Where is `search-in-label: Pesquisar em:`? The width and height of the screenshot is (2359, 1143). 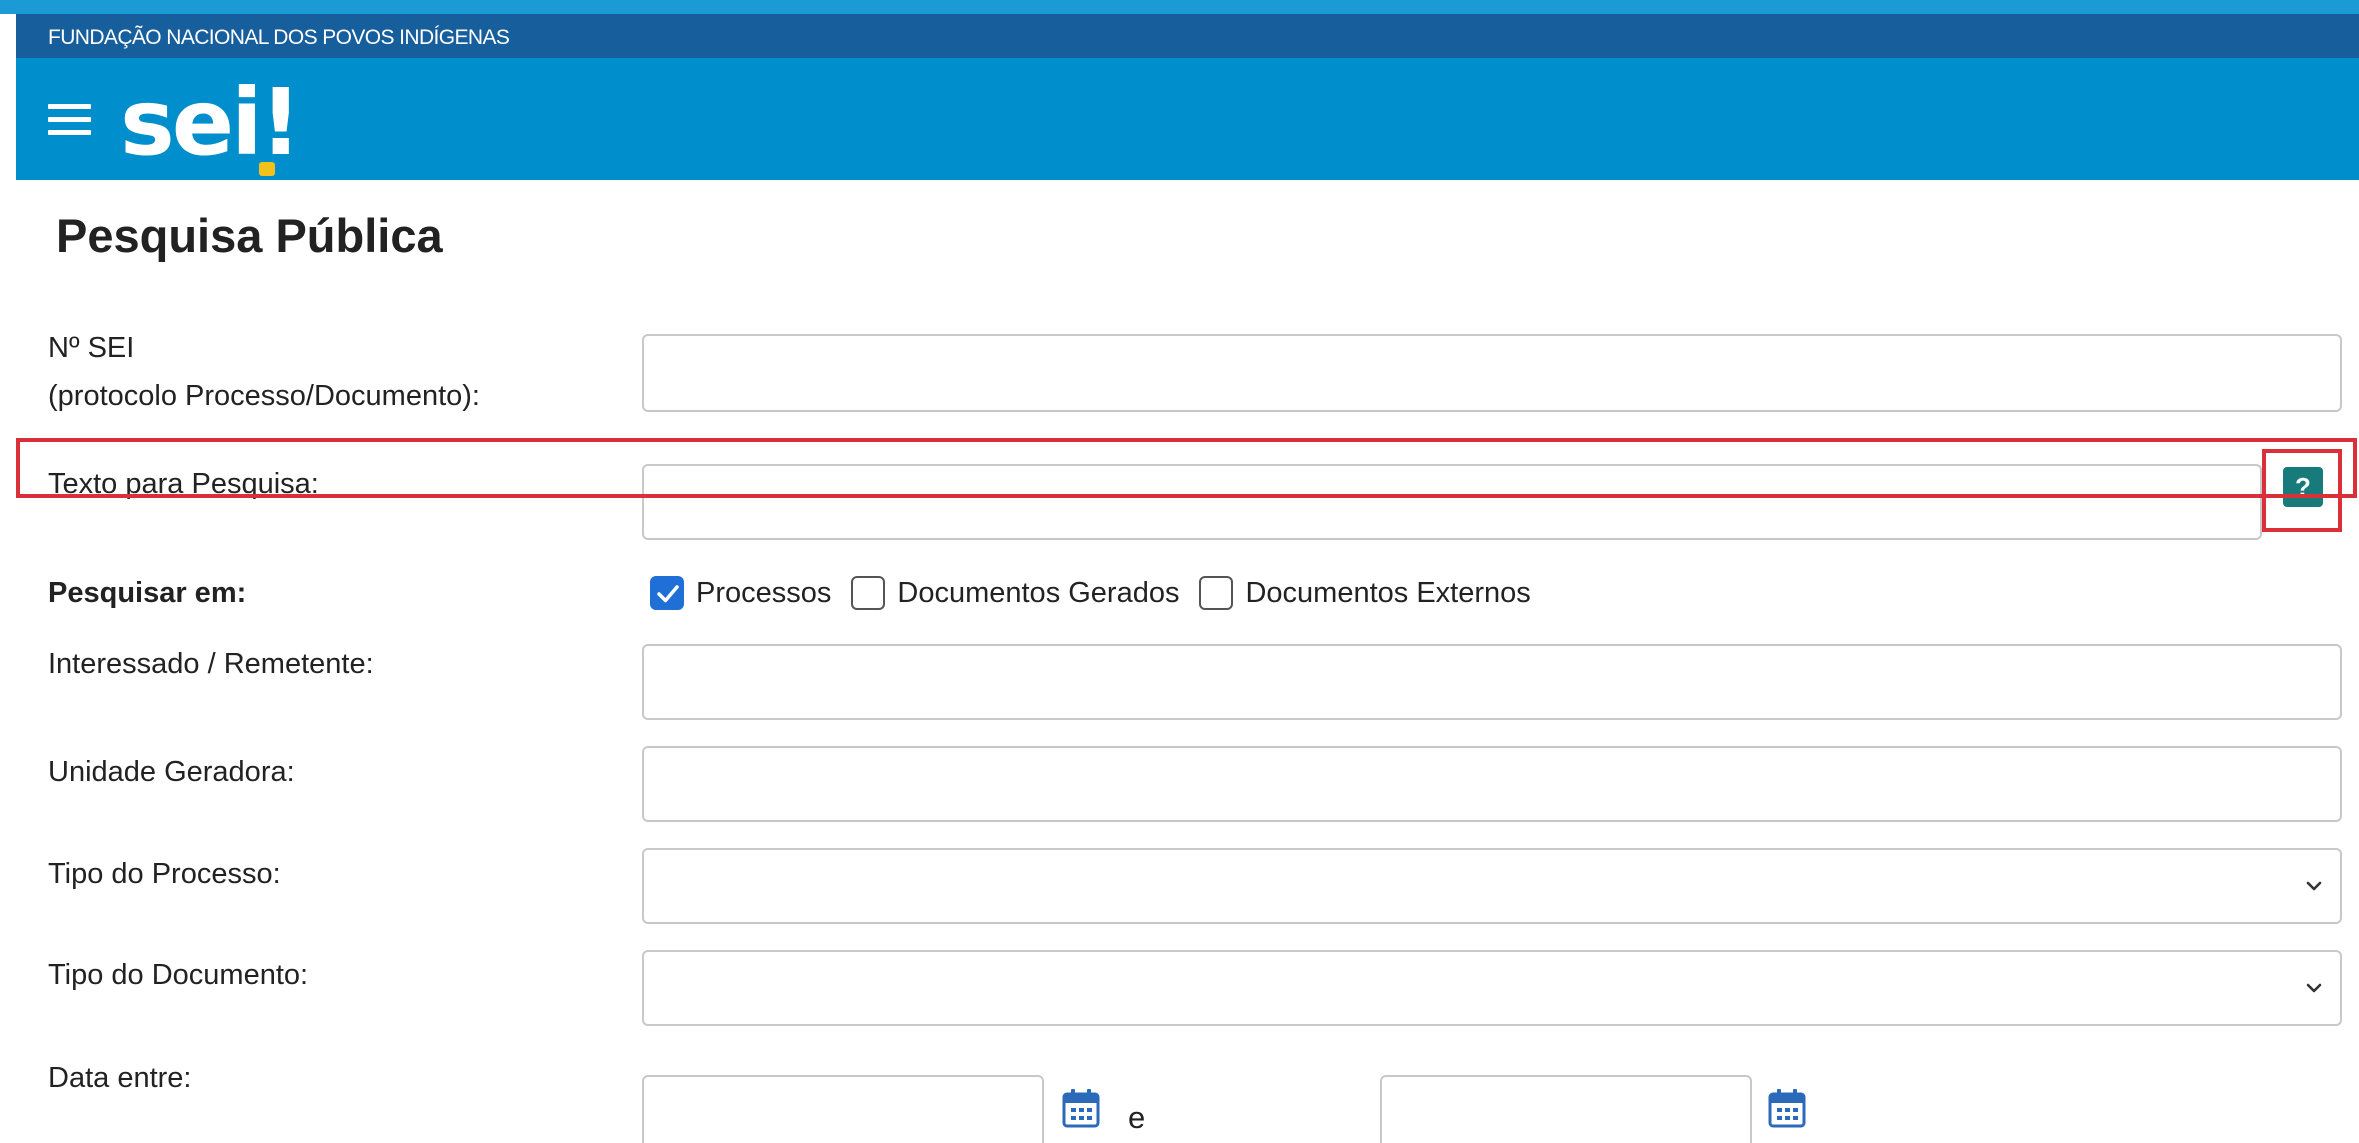 search-in-label: Pesquisar em: is located at coordinates (147, 593).